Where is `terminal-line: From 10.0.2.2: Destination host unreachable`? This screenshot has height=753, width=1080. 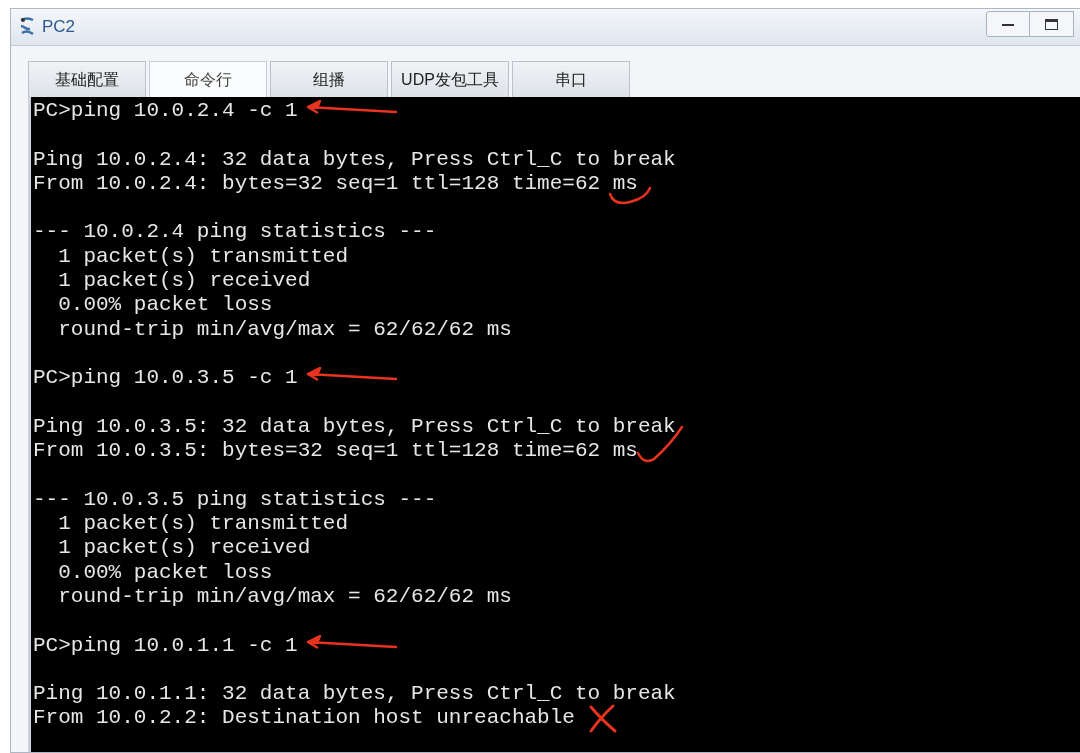 terminal-line: From 10.0.2.2: Destination host unreachable is located at coordinates (304, 718).